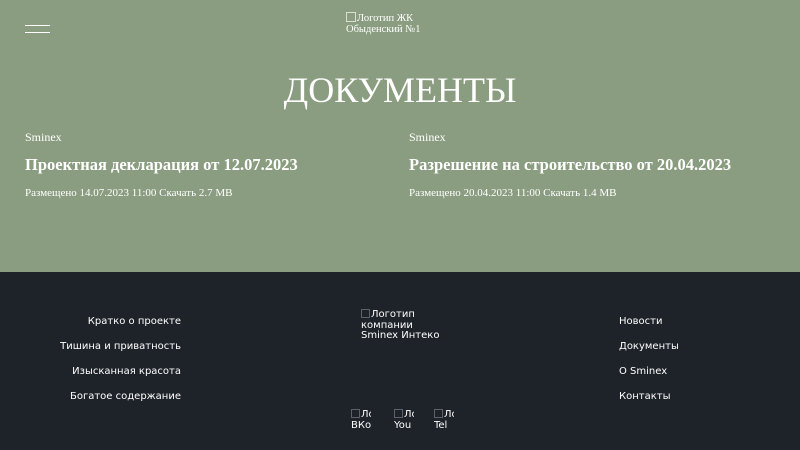 Image resolution: width=800 pixels, height=450 pixels. What do you see at coordinates (37, 29) in the screenshot?
I see `hamburger-icon` at bounding box center [37, 29].